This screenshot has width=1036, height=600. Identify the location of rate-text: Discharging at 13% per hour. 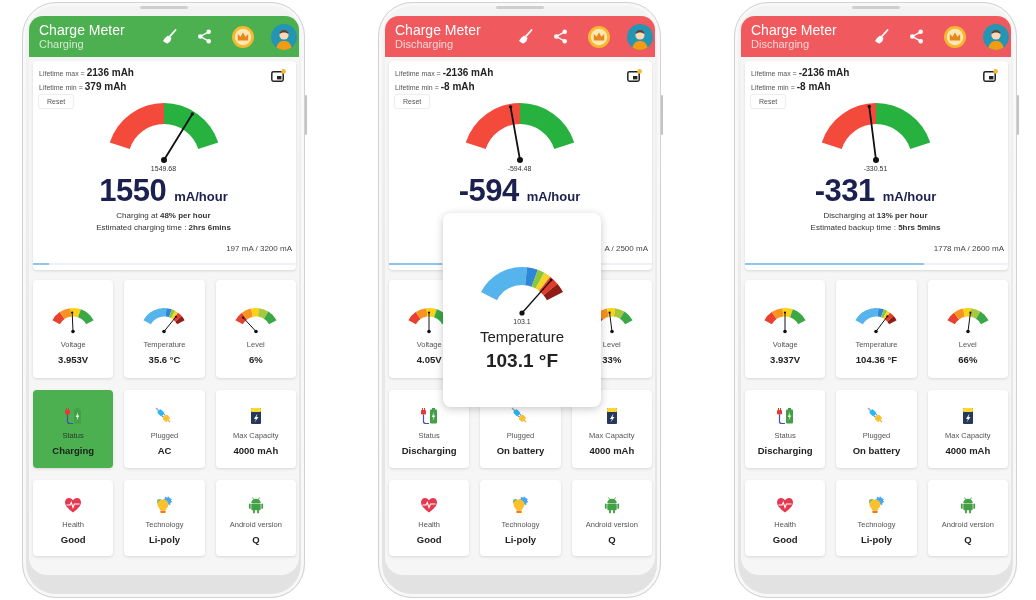
(875, 216).